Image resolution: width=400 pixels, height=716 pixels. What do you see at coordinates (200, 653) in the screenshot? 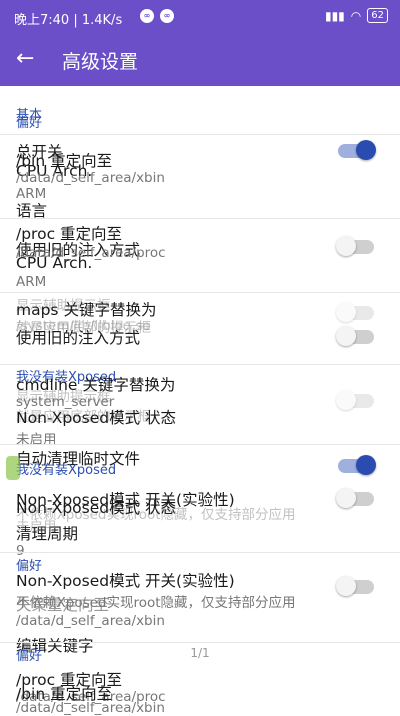
I see `page-indicator: 1/1` at bounding box center [200, 653].